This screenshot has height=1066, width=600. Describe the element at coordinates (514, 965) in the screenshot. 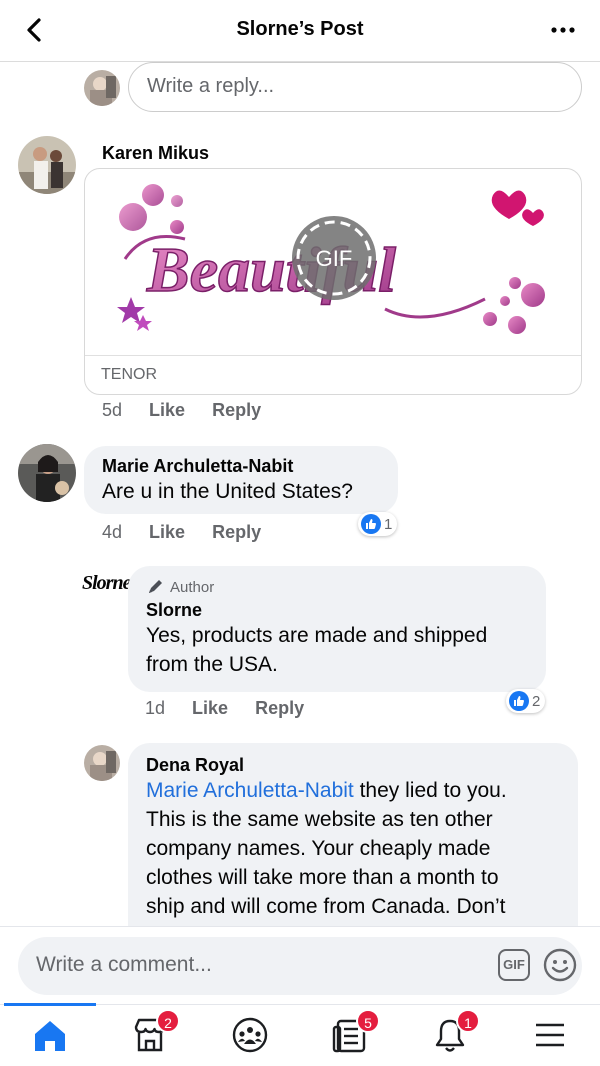

I see `gif-icon: GIF` at that location.